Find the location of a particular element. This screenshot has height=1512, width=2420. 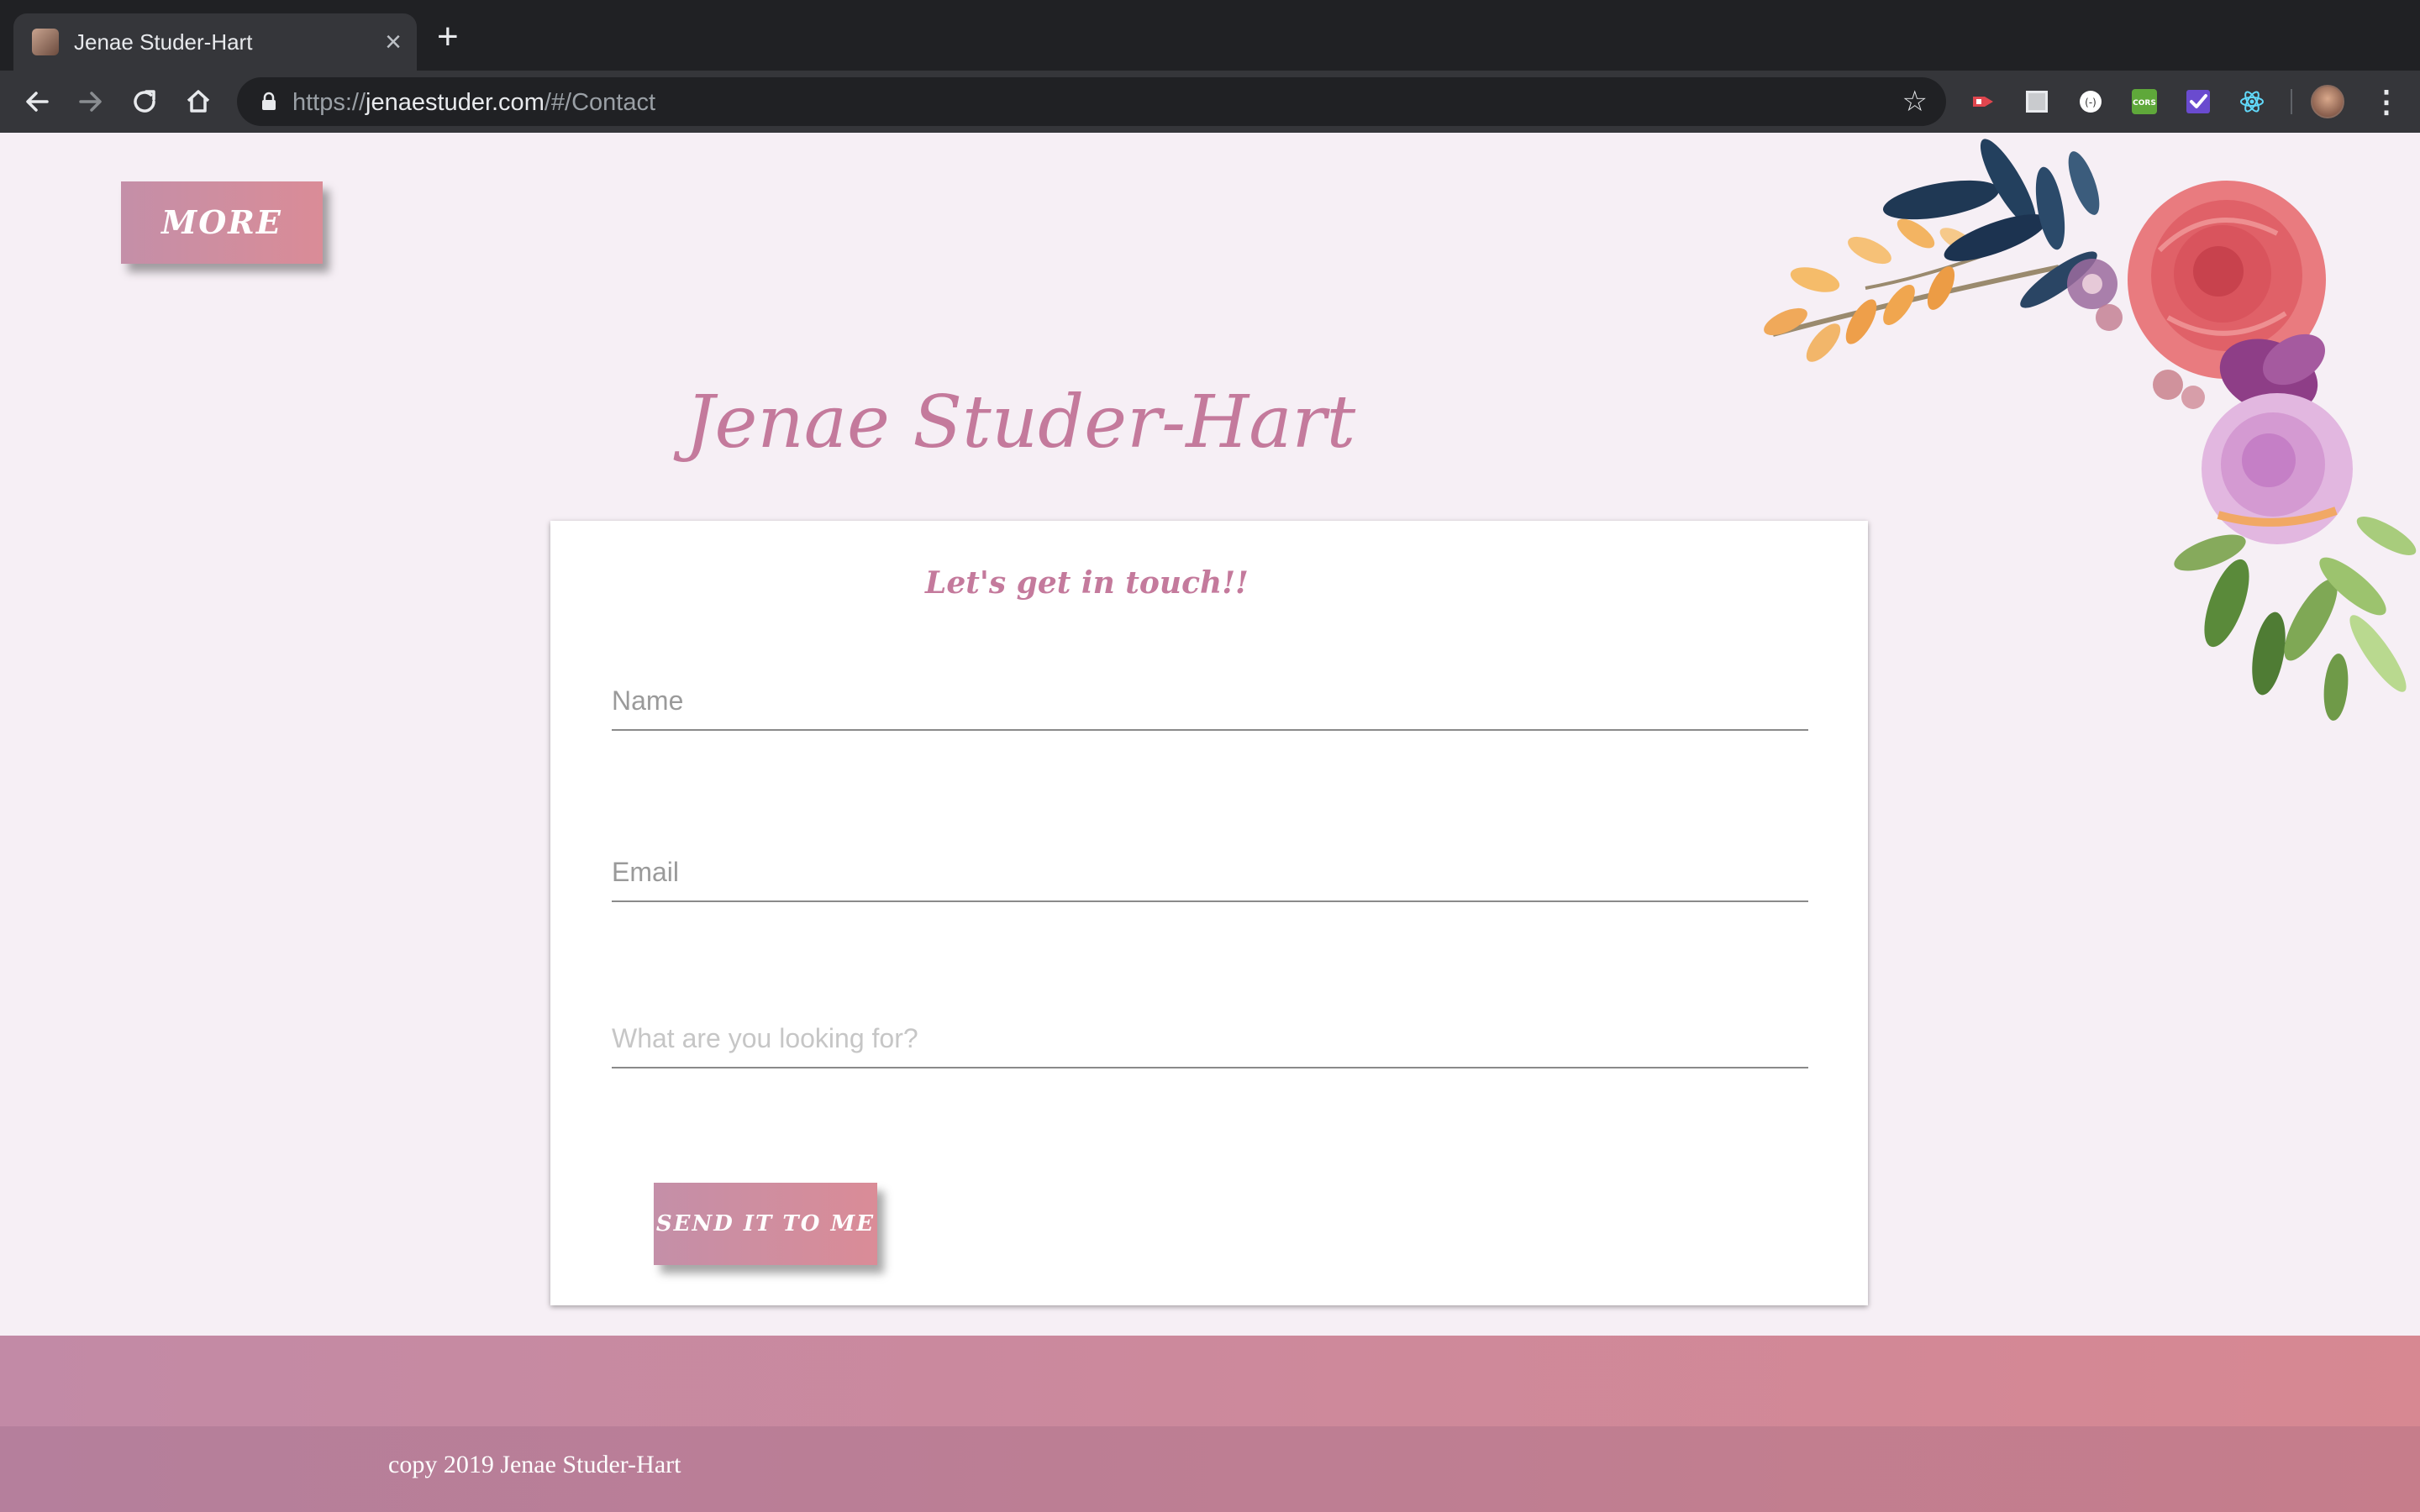

browser-tab: Jenae Studer-Hart × is located at coordinates (215, 42).